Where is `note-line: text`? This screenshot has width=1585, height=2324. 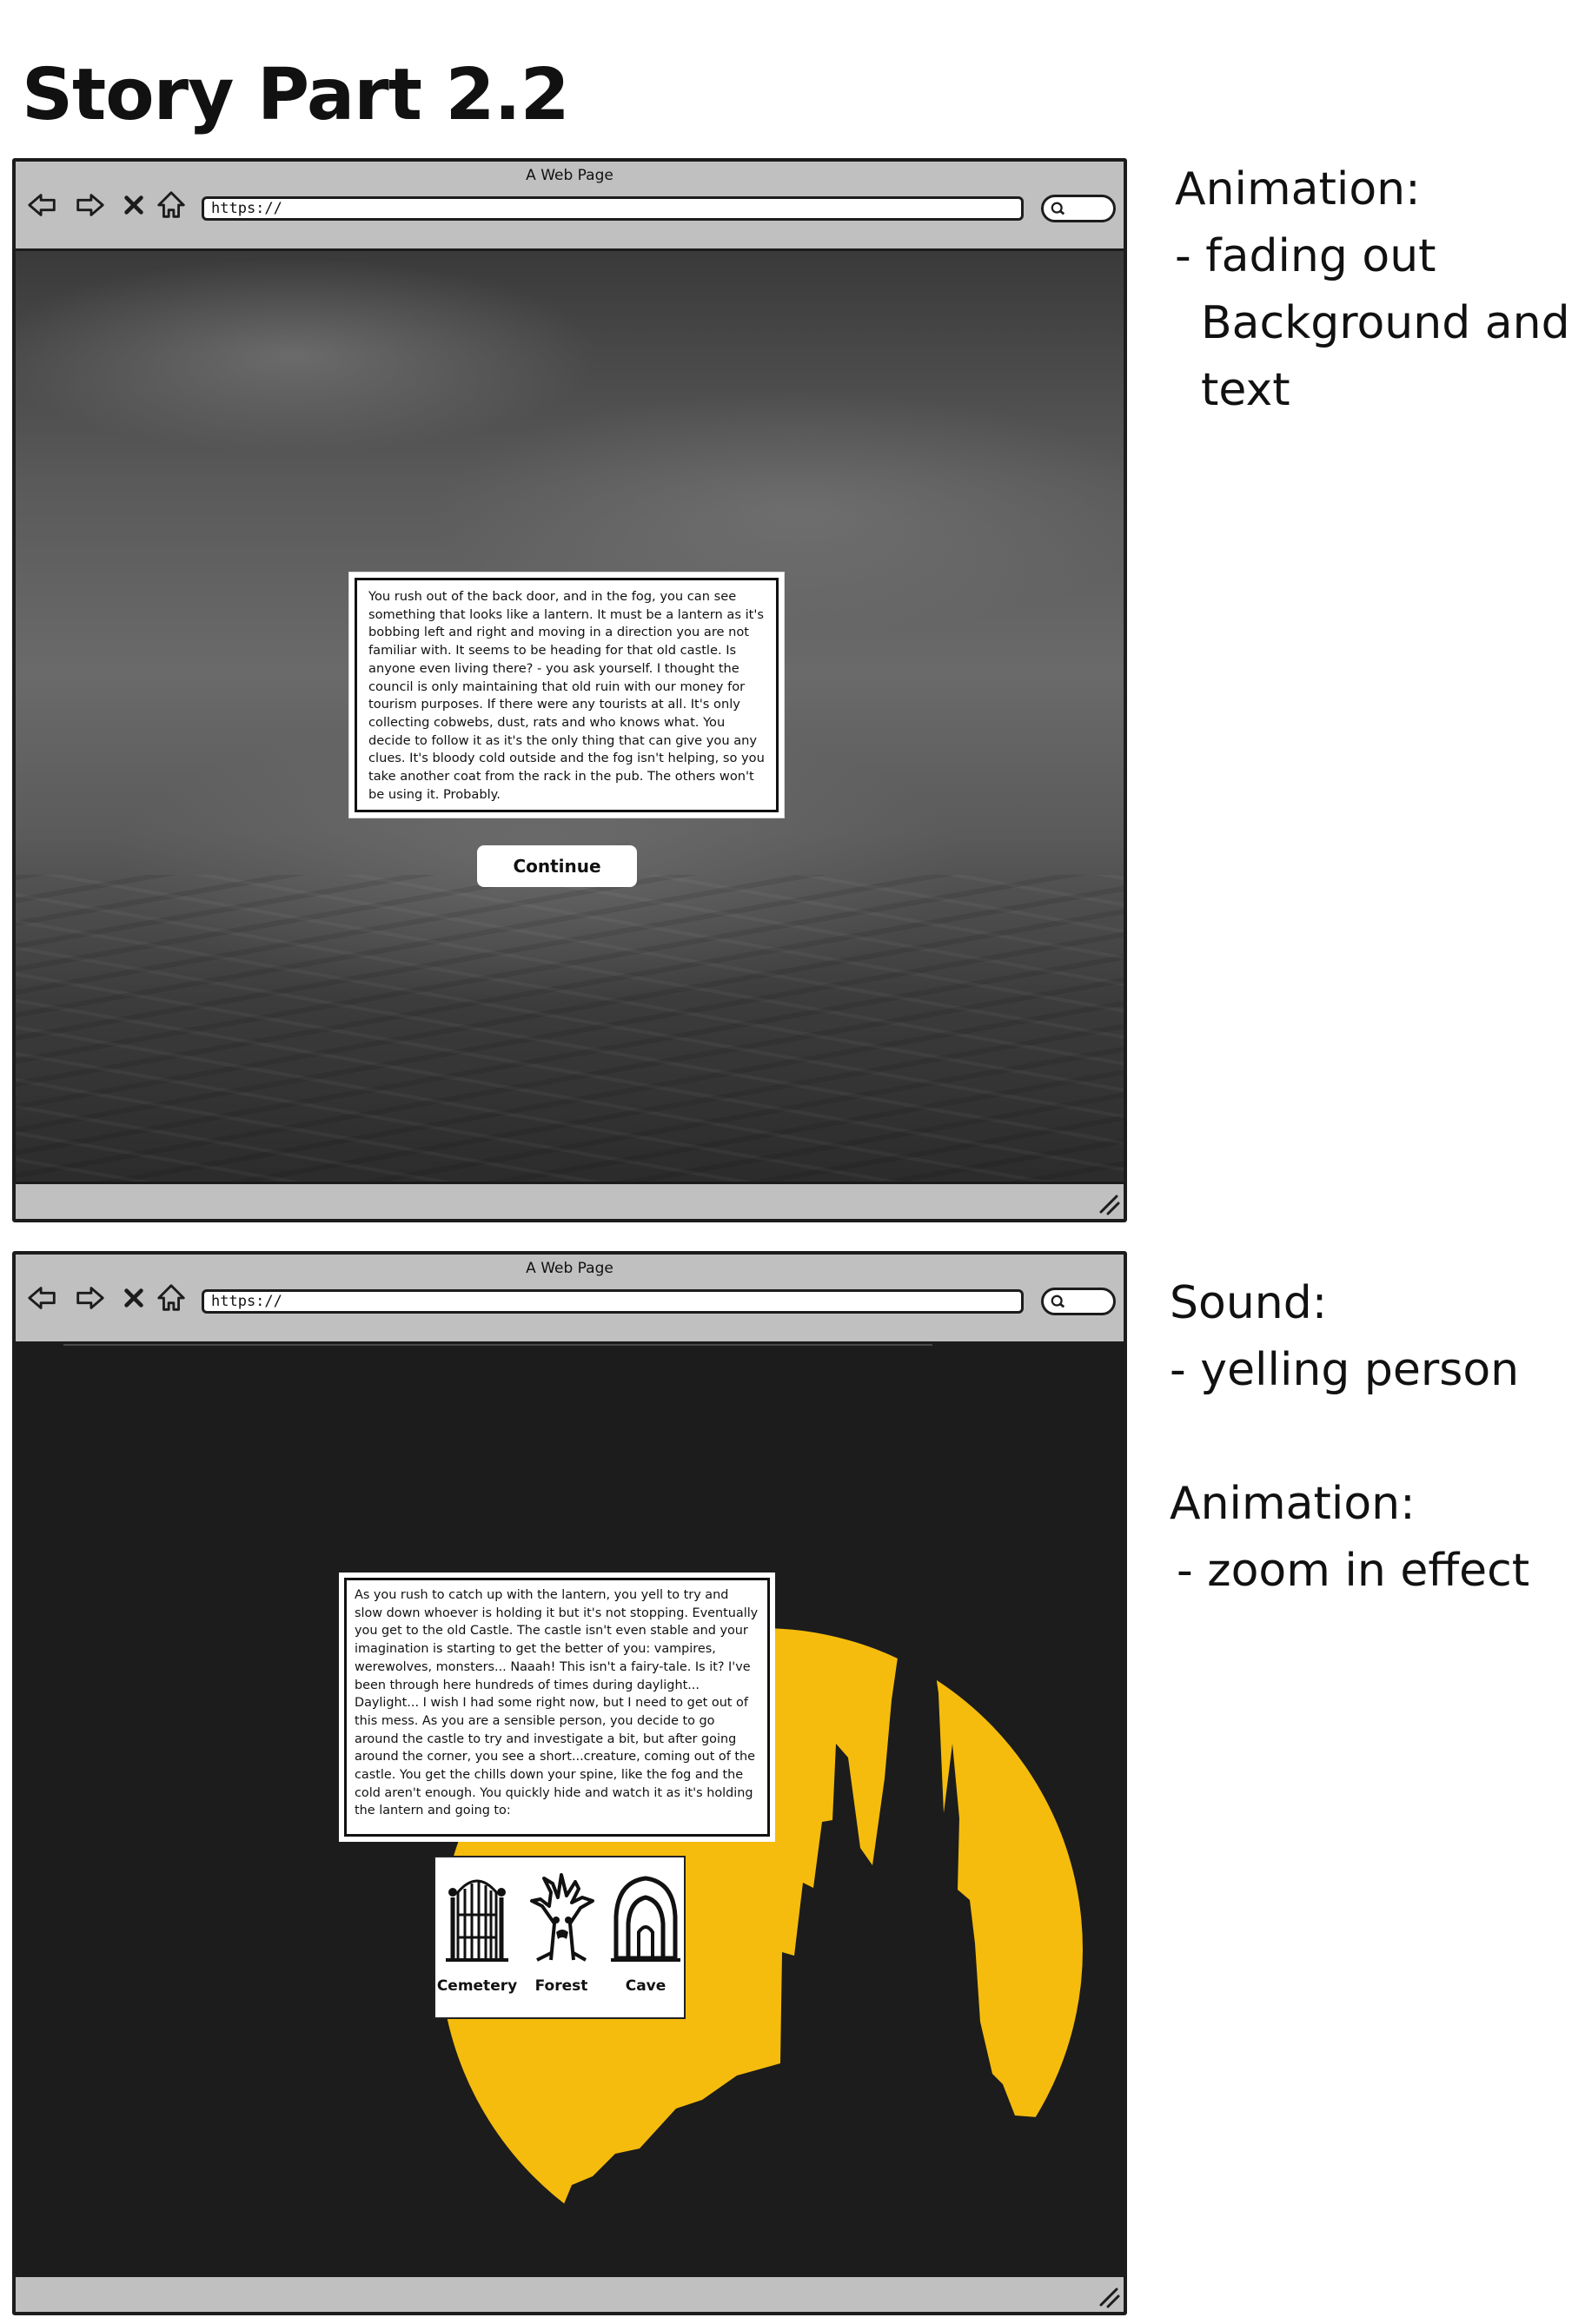 note-line: text is located at coordinates (1245, 390).